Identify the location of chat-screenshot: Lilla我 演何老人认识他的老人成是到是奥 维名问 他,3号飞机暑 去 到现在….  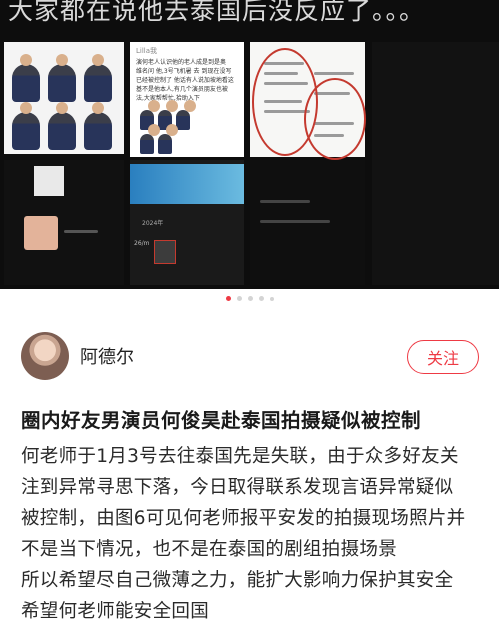
(187, 99).